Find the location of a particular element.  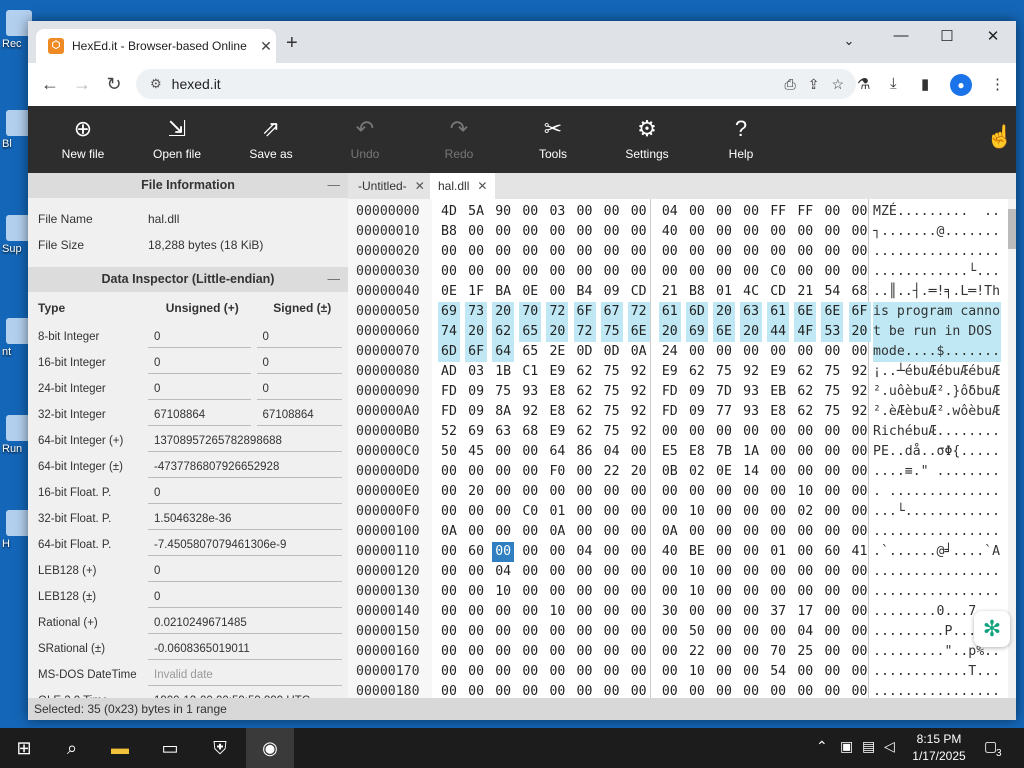

close-tab-icon: ✕ is located at coordinates (266, 46).